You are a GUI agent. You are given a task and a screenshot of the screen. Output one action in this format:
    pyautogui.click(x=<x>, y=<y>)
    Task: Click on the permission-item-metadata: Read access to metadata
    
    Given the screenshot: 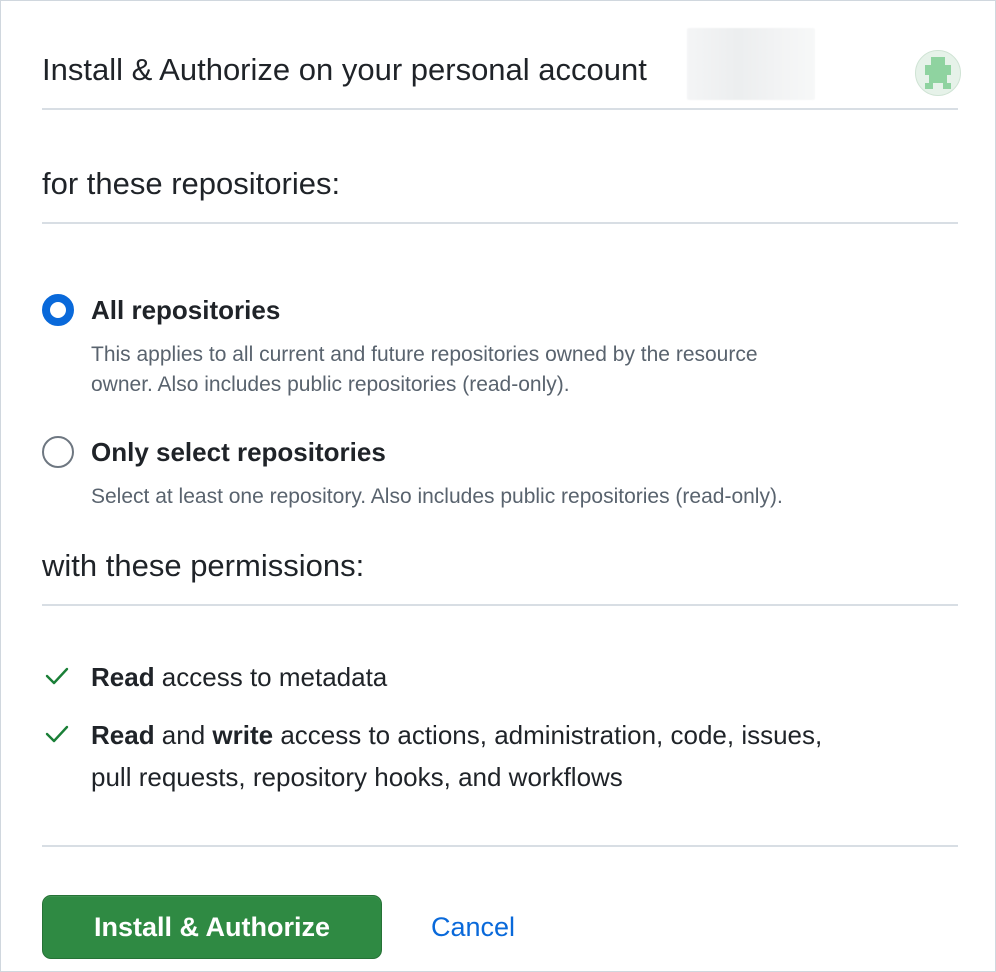 What is the action you would take?
    pyautogui.click(x=521, y=677)
    